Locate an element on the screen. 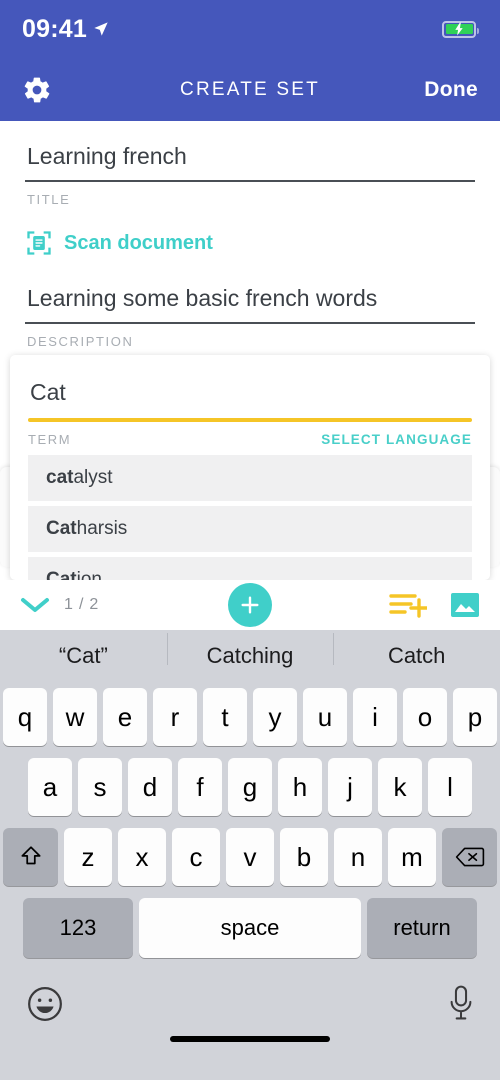  select-language-button: SELECT LANGUAGE is located at coordinates (396, 439).